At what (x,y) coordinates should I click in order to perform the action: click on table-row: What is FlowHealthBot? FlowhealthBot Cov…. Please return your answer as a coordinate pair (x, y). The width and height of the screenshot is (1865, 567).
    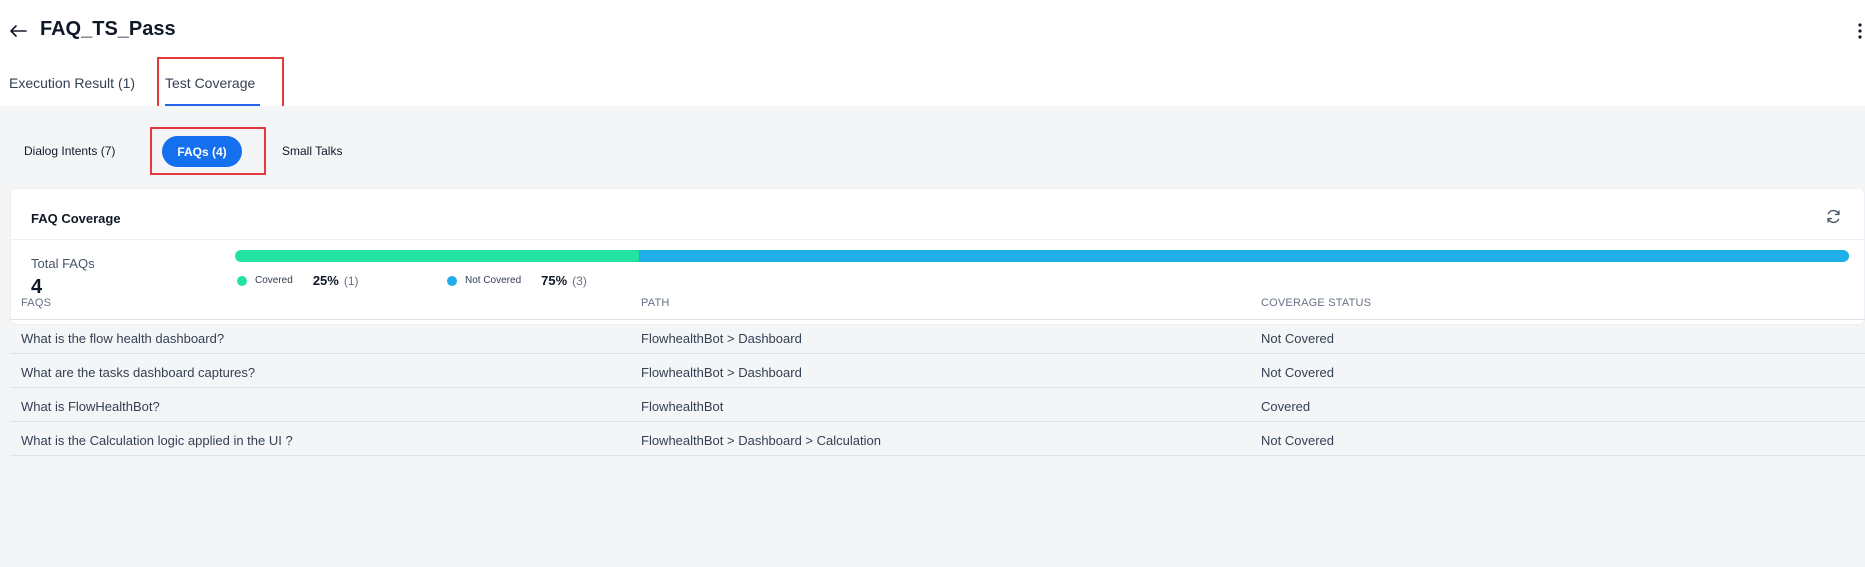
    Looking at the image, I should click on (937, 405).